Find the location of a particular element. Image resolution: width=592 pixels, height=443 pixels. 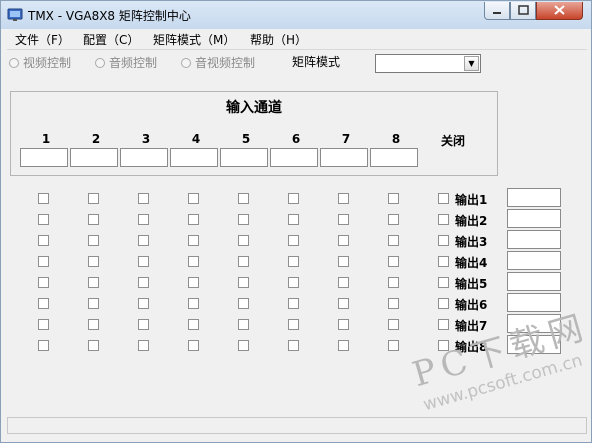

mode-radio-row: 视频控制 音频控制 音视频控制 矩阵模式 ▼ is located at coordinates (297, 63).